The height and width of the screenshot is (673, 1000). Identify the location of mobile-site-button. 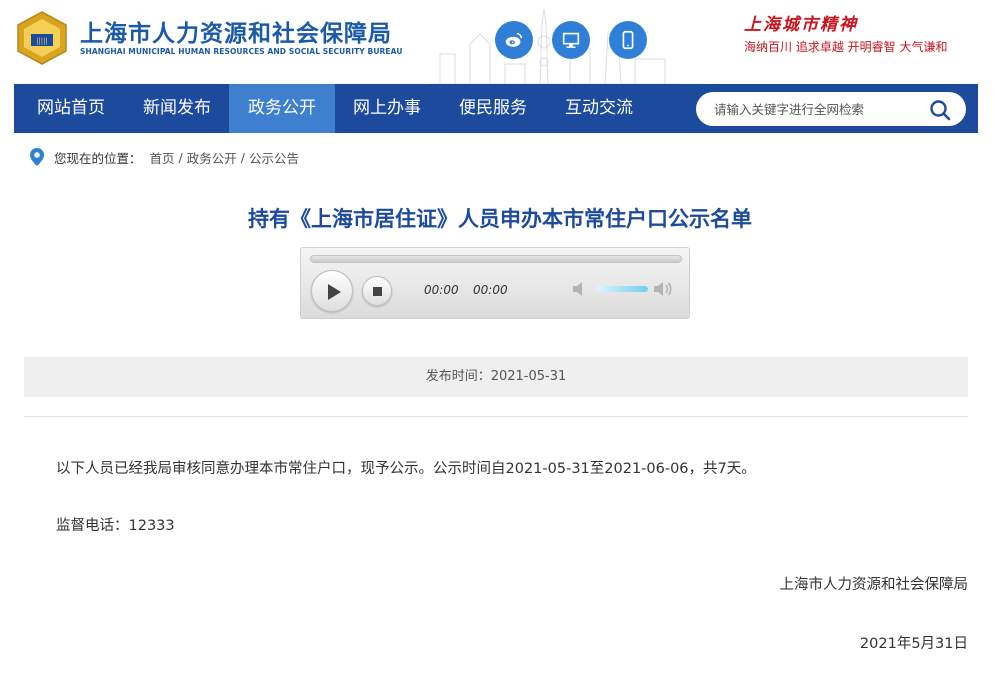
(628, 40).